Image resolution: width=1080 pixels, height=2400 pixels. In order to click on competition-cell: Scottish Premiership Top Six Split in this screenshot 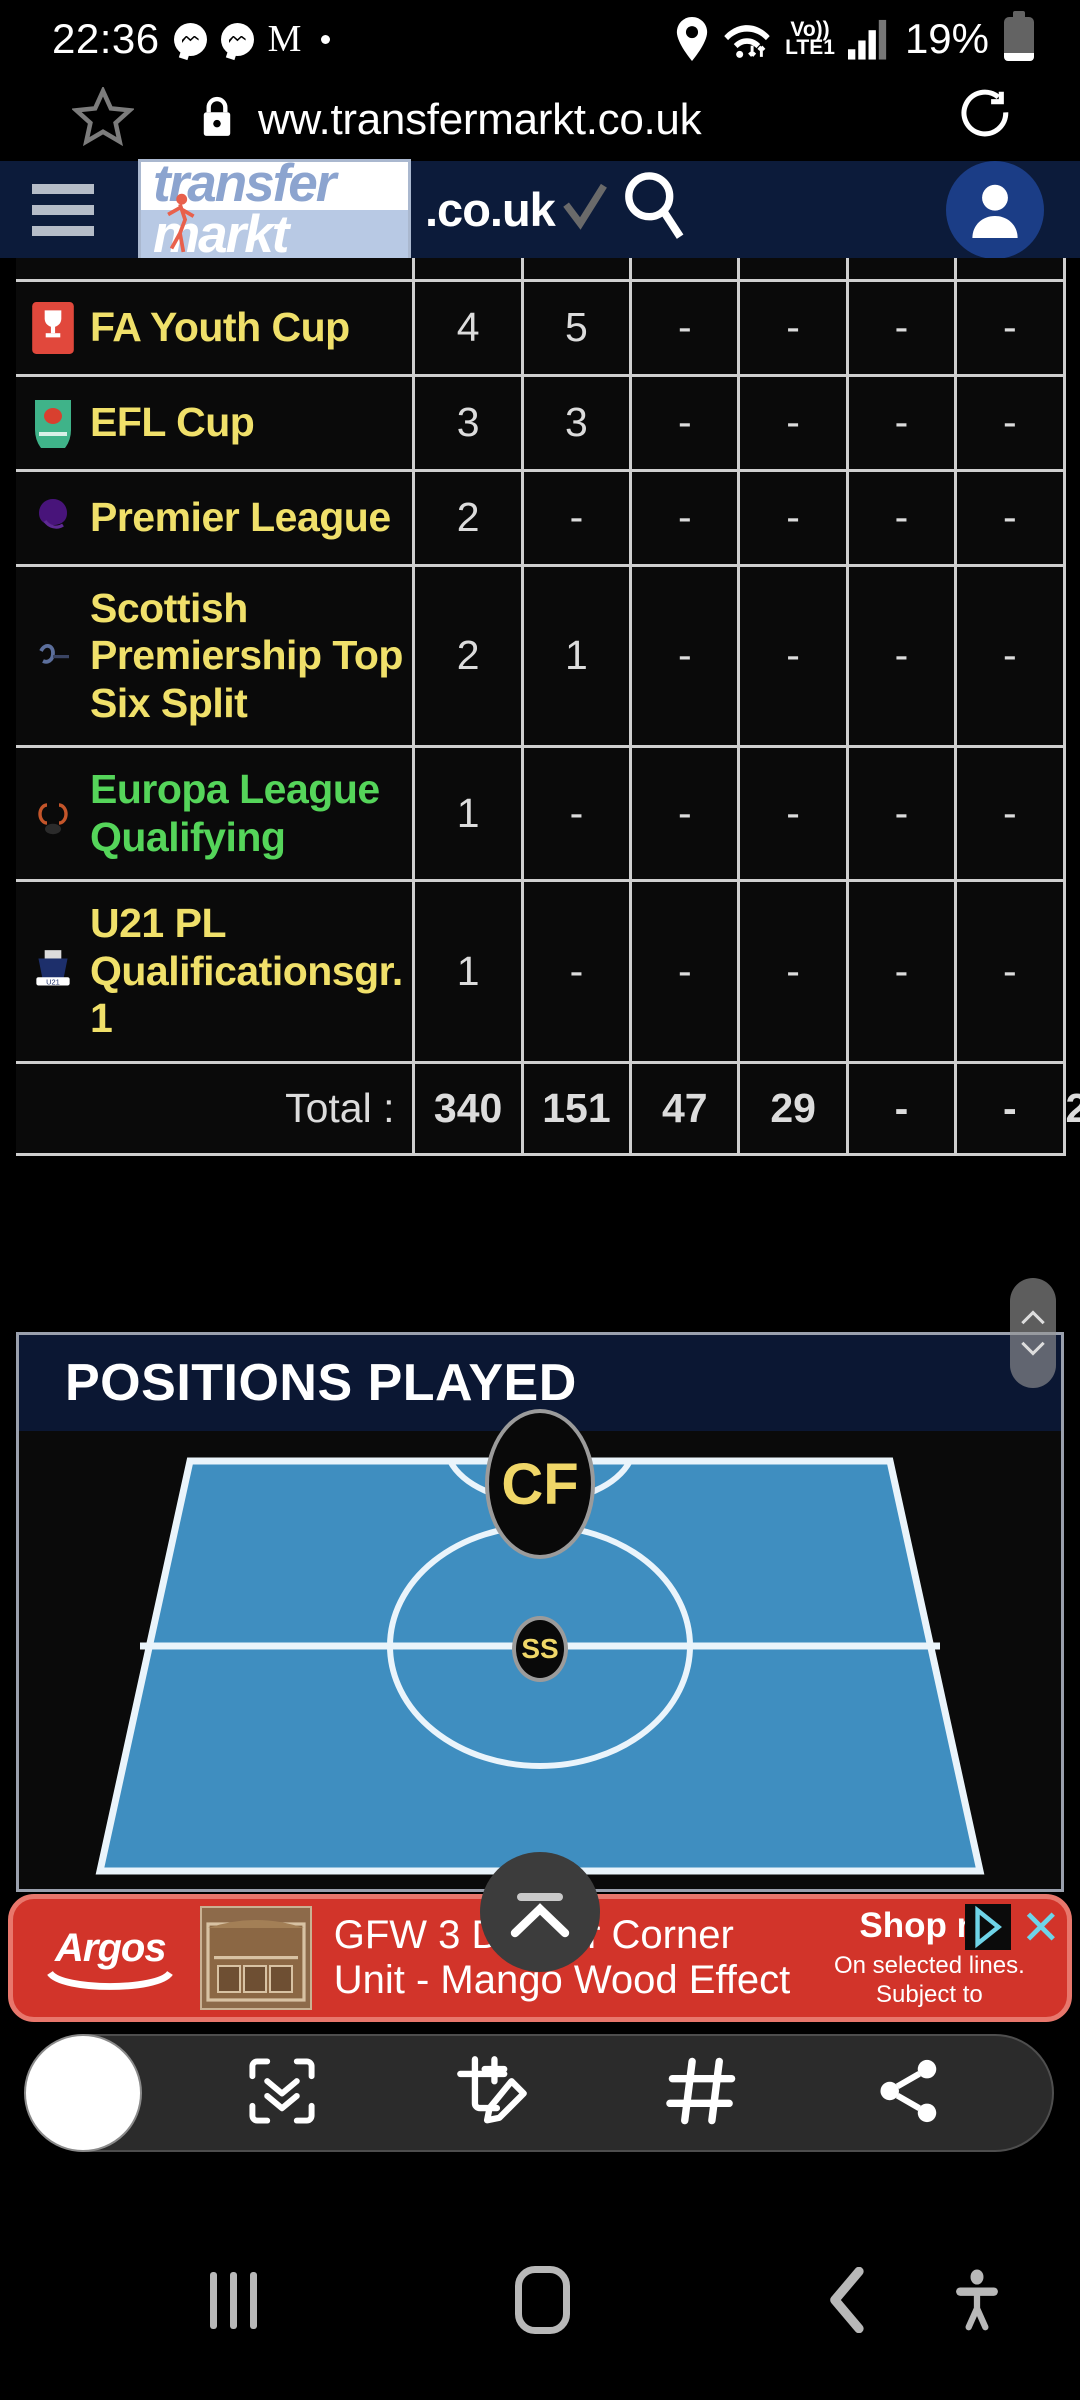, I will do `click(216, 656)`.